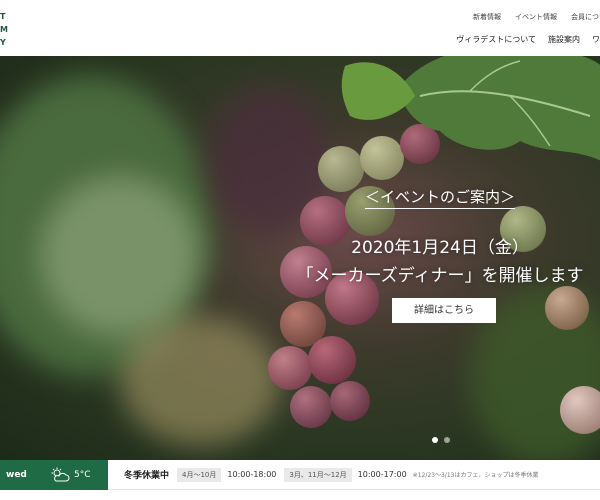 This screenshot has height=500, width=600. I want to click on logo-line: M, so click(4, 29).